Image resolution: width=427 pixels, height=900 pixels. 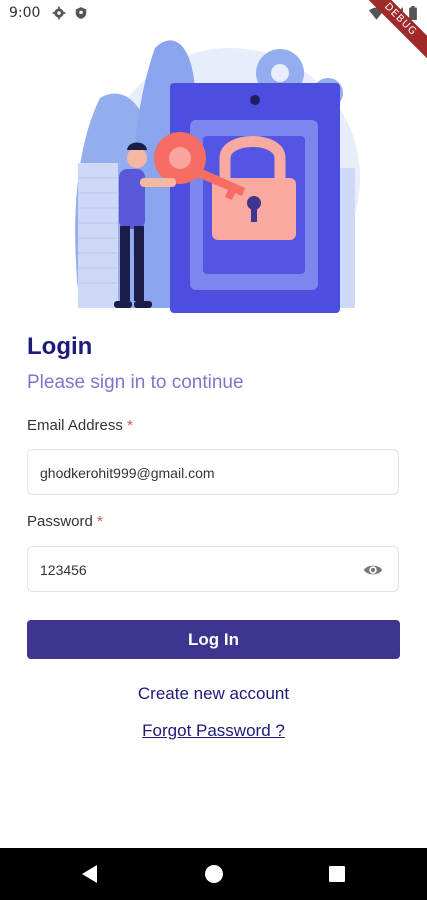 What do you see at coordinates (213, 731) in the screenshot?
I see `forgot-password-link: Forgot Password ?` at bounding box center [213, 731].